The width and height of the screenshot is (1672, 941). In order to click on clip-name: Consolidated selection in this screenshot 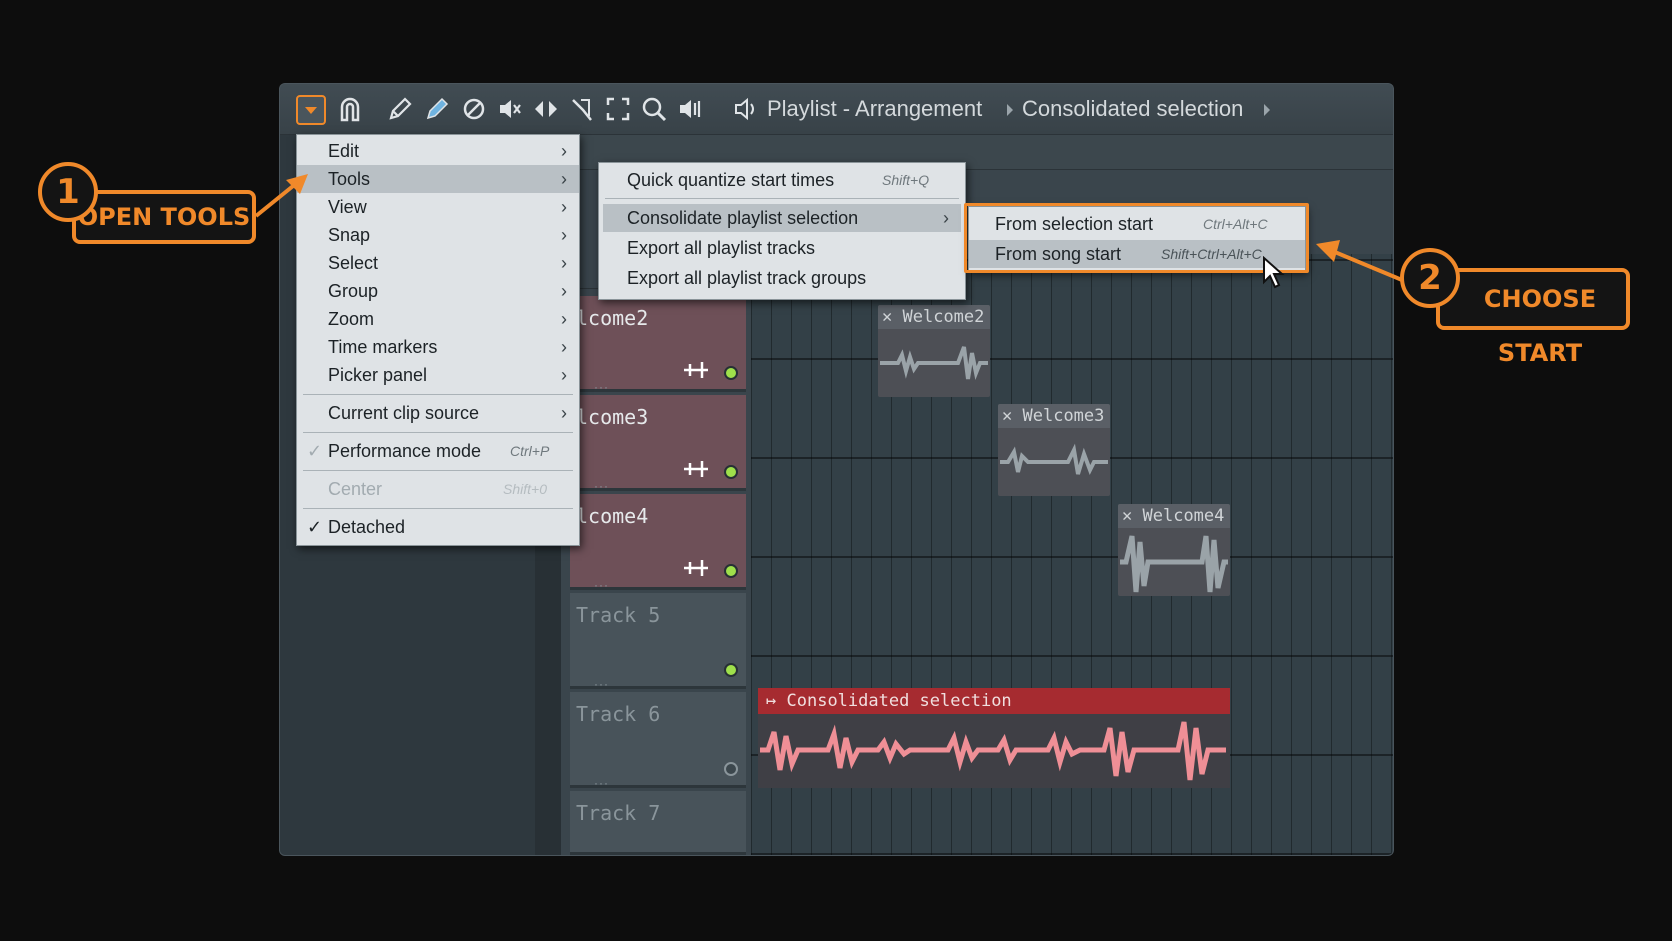, I will do `click(899, 701)`.